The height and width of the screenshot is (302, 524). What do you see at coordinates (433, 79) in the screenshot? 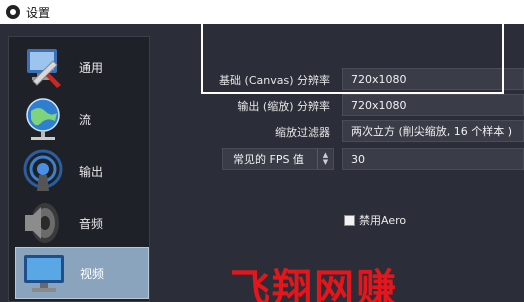
I see `base-resolution-field: 720x1080` at bounding box center [433, 79].